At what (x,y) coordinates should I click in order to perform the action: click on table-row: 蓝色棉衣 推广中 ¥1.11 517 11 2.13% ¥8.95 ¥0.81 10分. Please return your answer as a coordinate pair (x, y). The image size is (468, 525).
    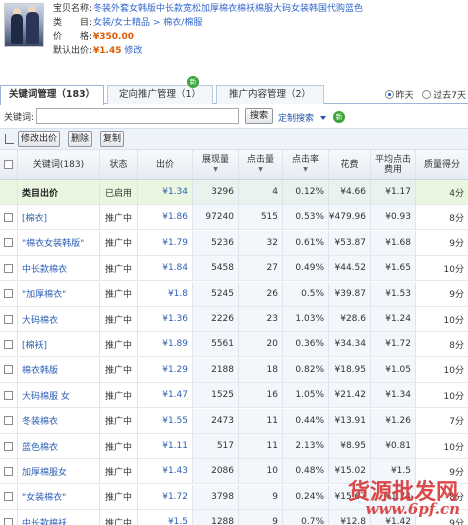
    Looking at the image, I should click on (234, 446).